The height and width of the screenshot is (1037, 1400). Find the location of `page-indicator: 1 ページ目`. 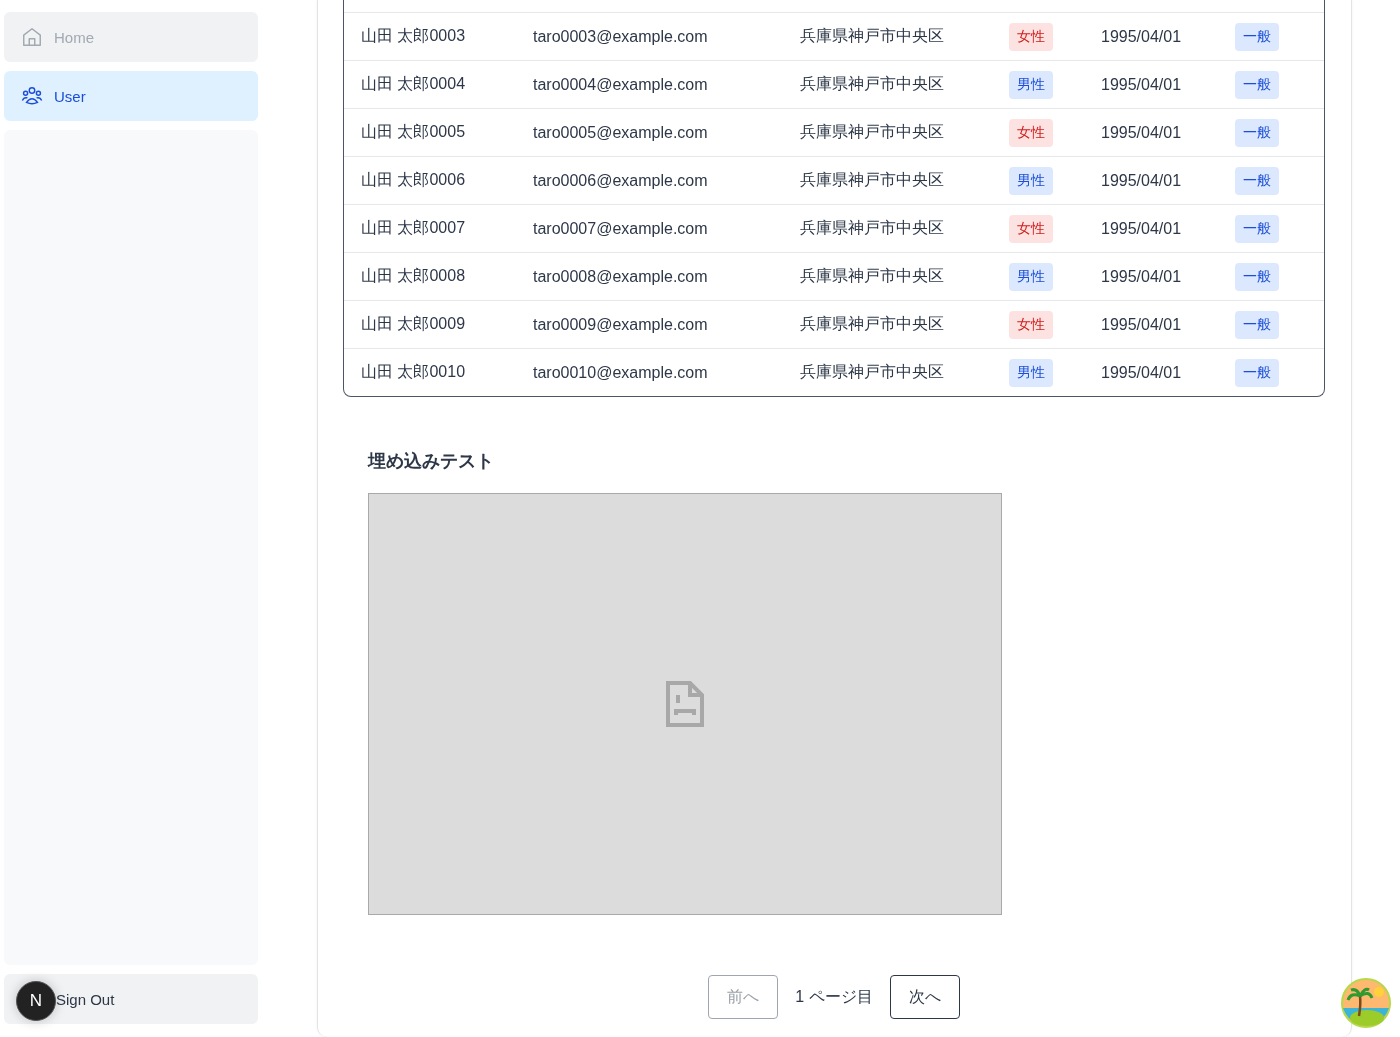

page-indicator: 1 ページ目 is located at coordinates (834, 996).